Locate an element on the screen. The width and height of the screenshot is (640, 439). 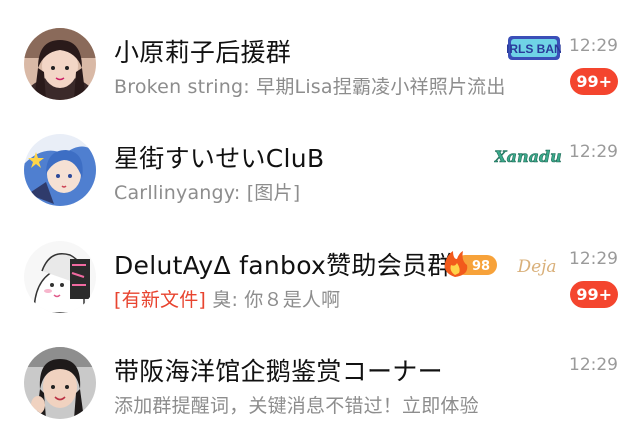
chat-title: 带阪海洋馆企鹅鉴赏コーナー is located at coordinates (278, 371).